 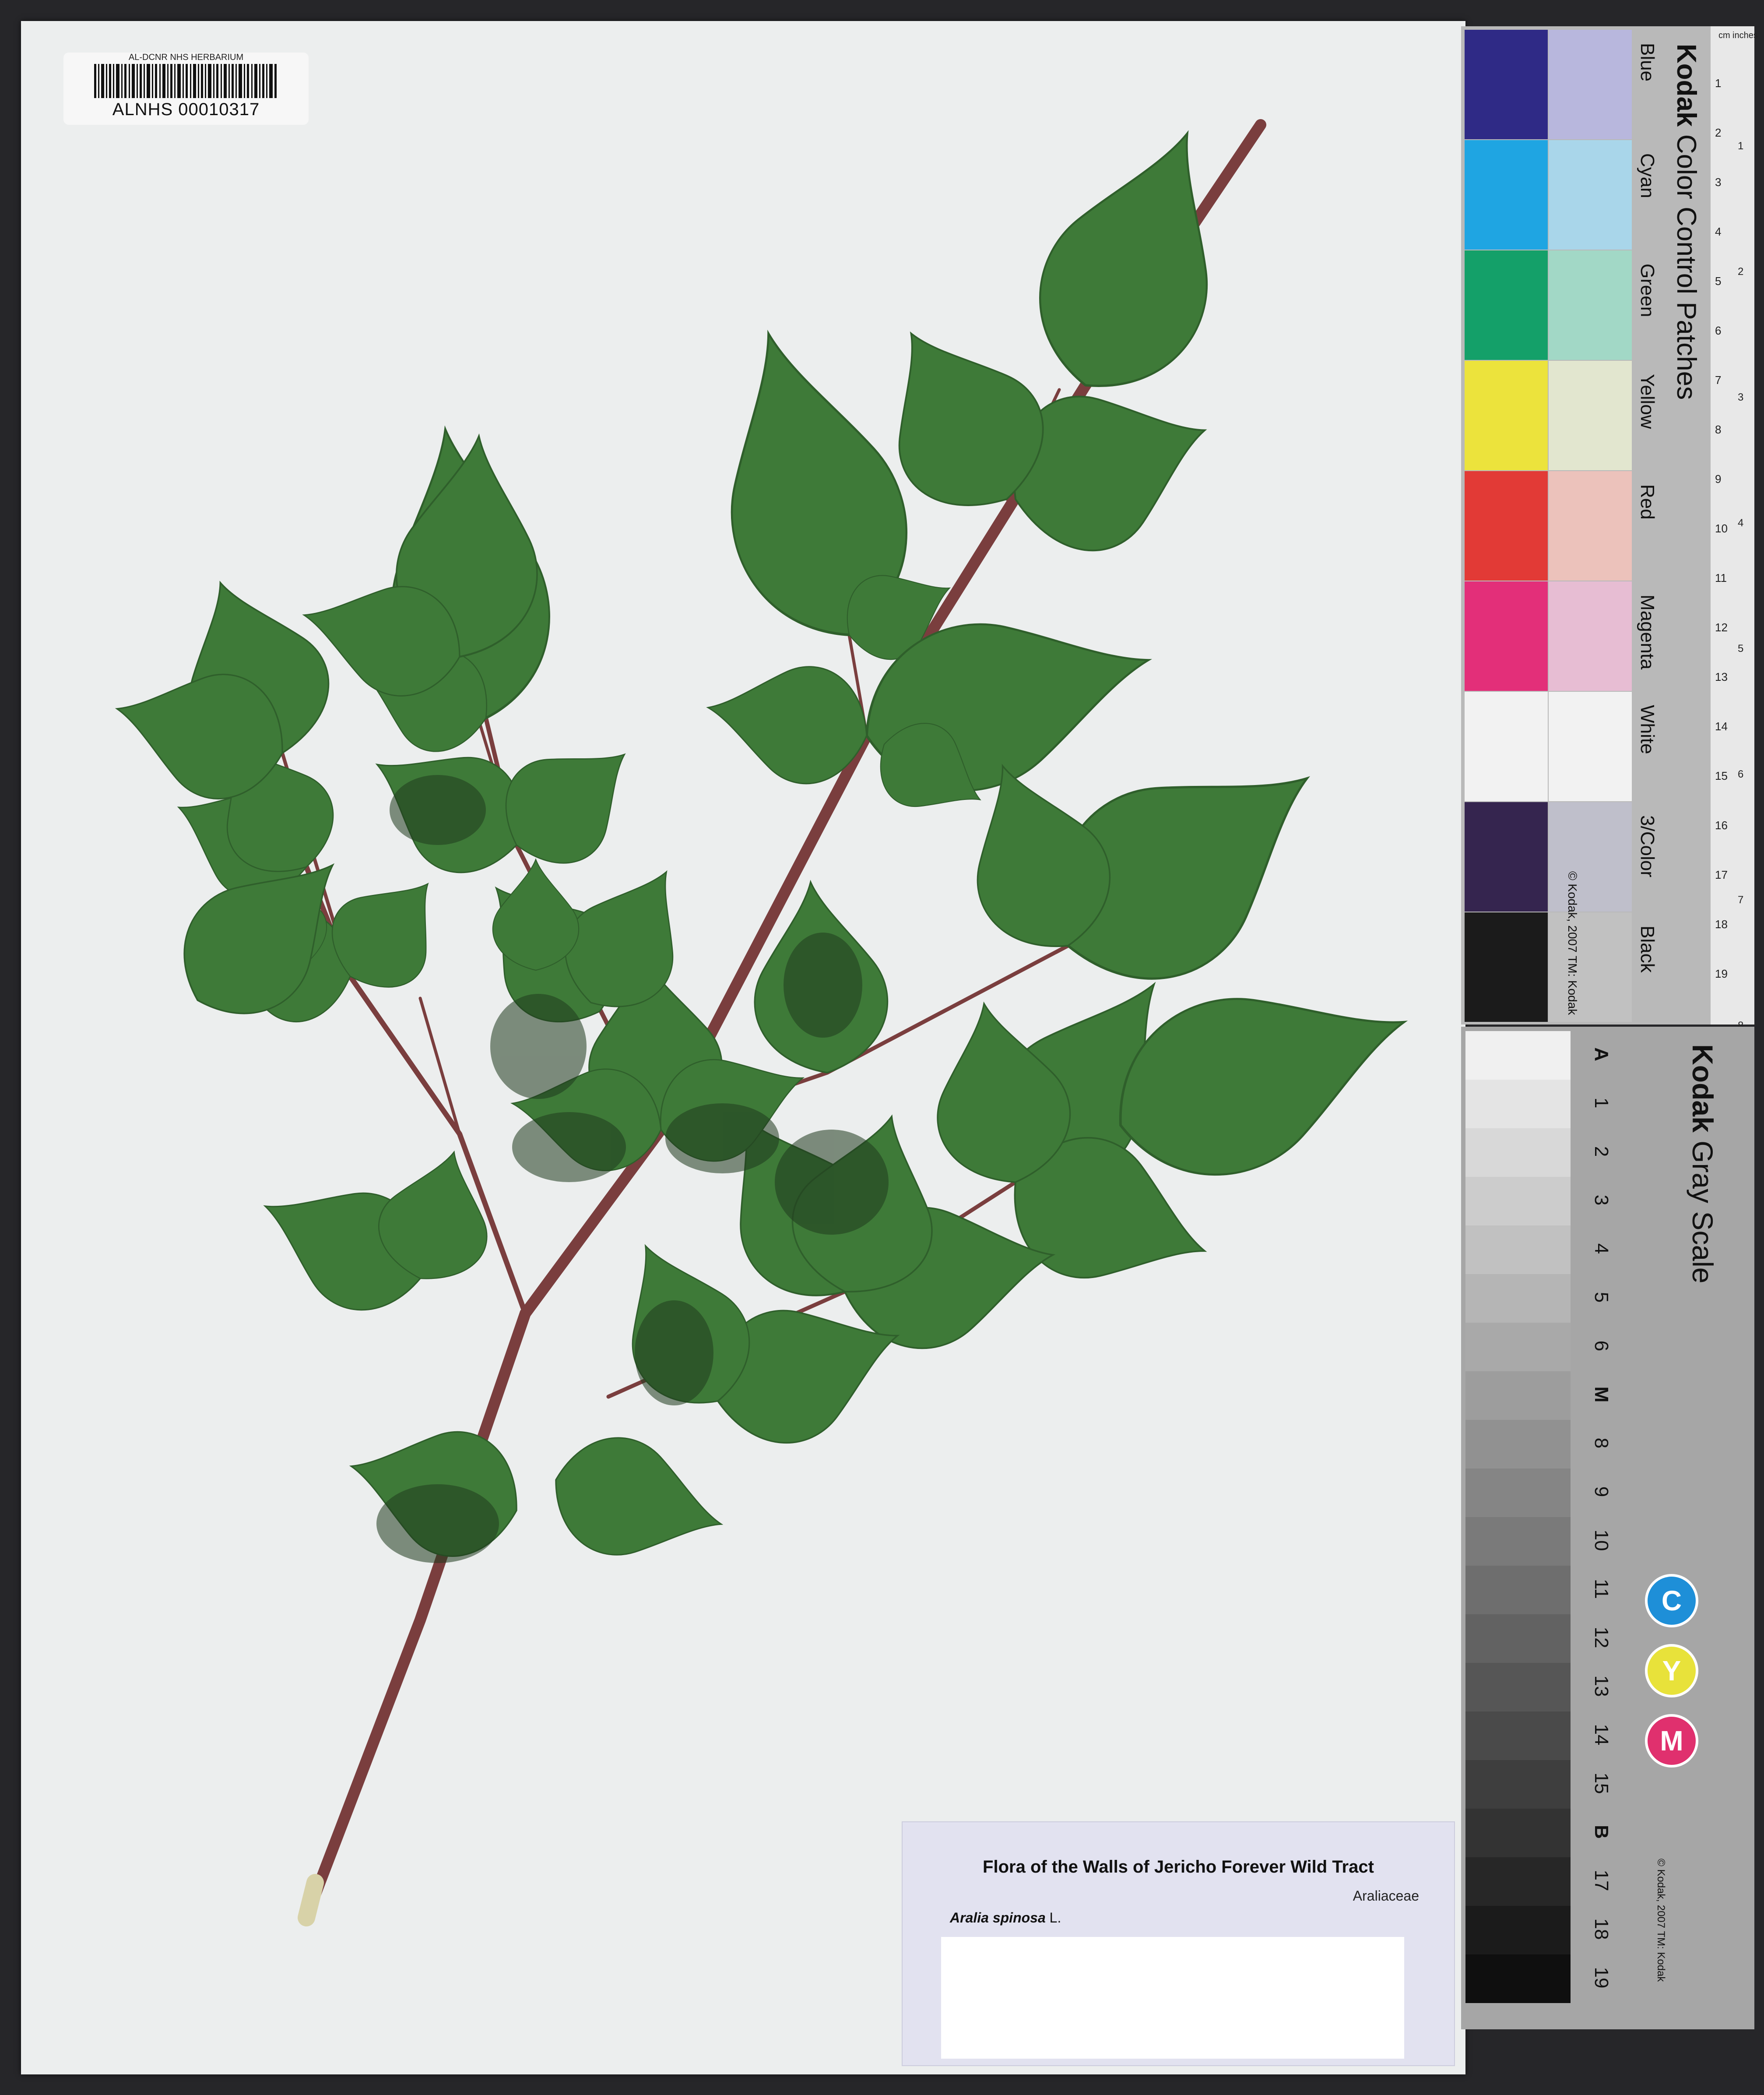 What do you see at coordinates (1741, 523) in the screenshot?
I see `inch-tick-label: 4` at bounding box center [1741, 523].